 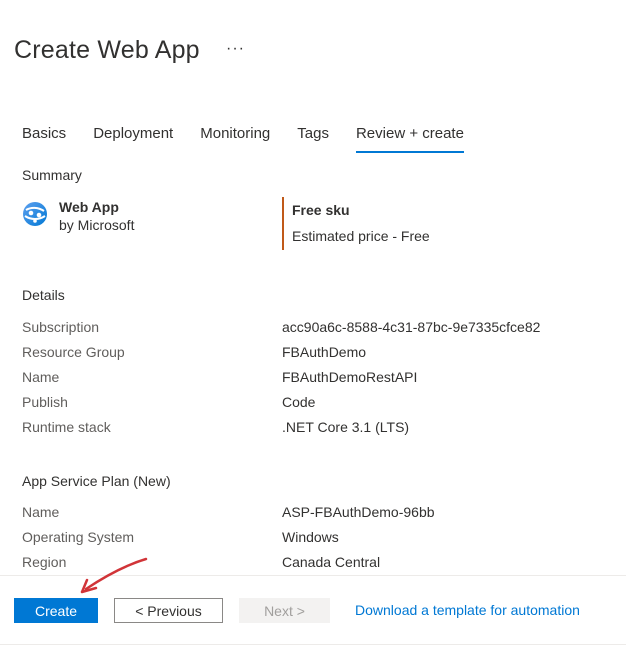 What do you see at coordinates (168, 610) in the screenshot?
I see `previous-button: < Previous` at bounding box center [168, 610].